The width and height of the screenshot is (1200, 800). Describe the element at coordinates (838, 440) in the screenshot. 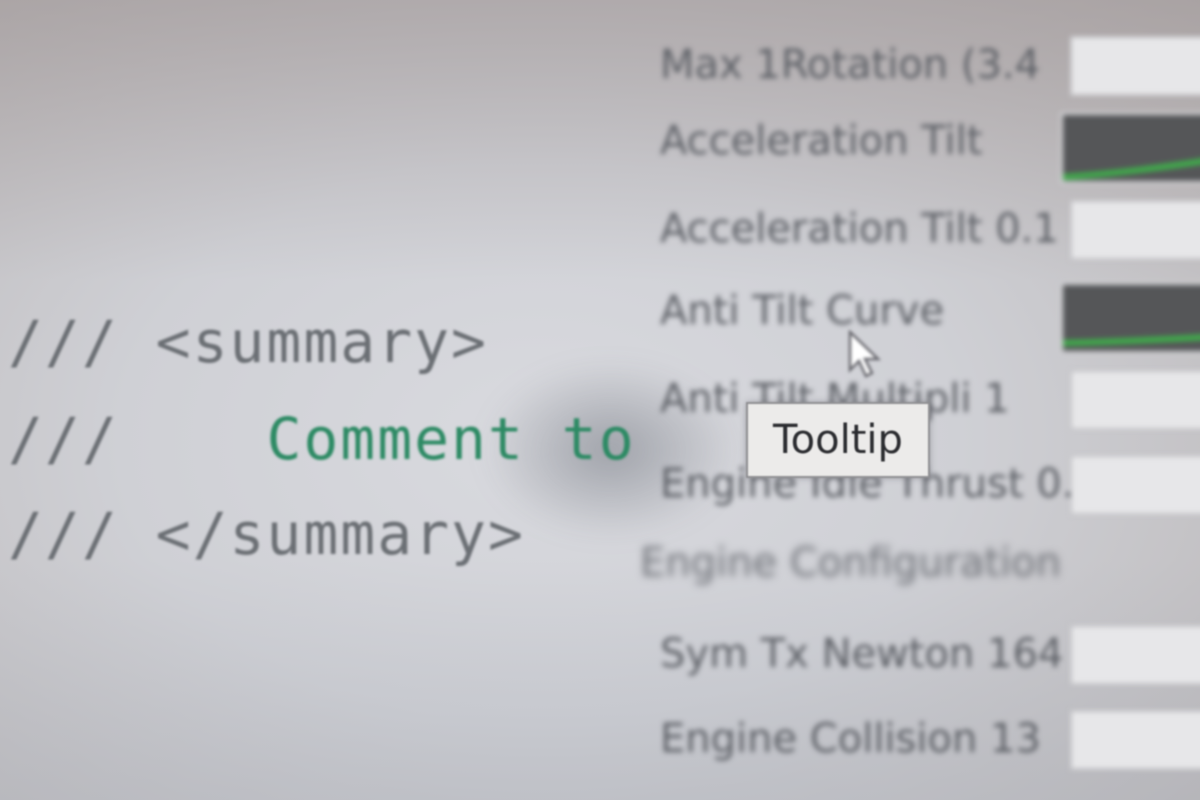

I see `tooltip: Tooltip` at that location.